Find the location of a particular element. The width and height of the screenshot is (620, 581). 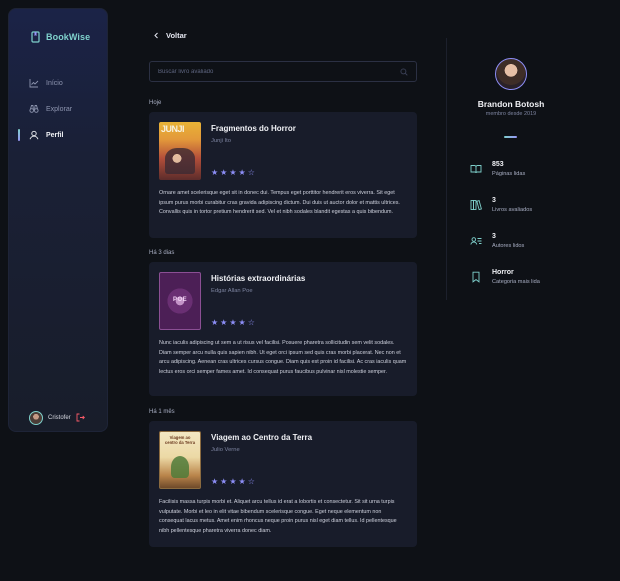

member-since: membro desde 2019 is located at coordinates (511, 114).